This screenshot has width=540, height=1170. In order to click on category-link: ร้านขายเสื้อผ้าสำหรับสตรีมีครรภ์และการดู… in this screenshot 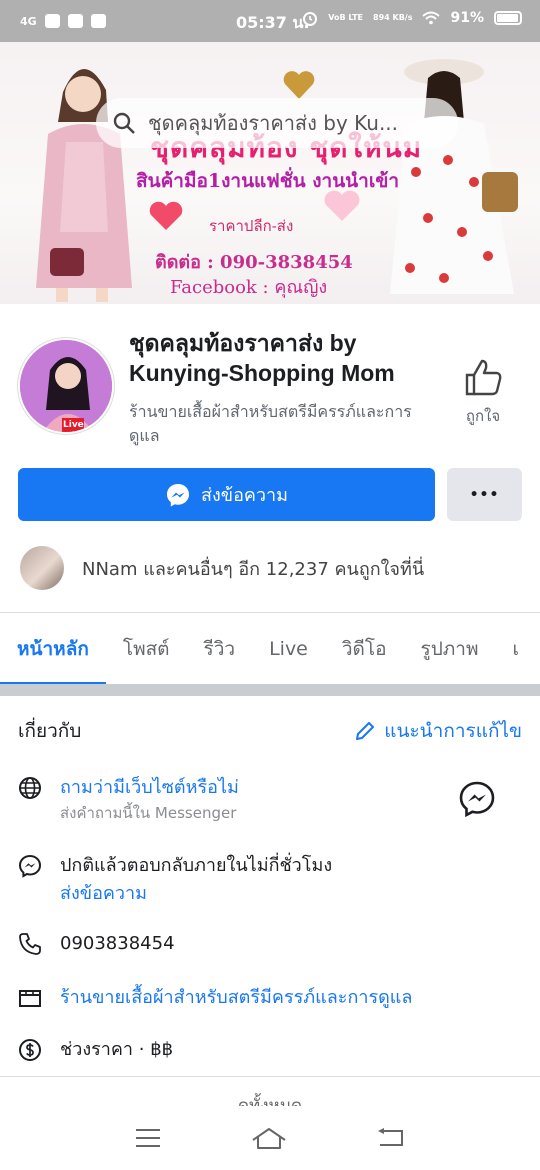, I will do `click(236, 998)`.